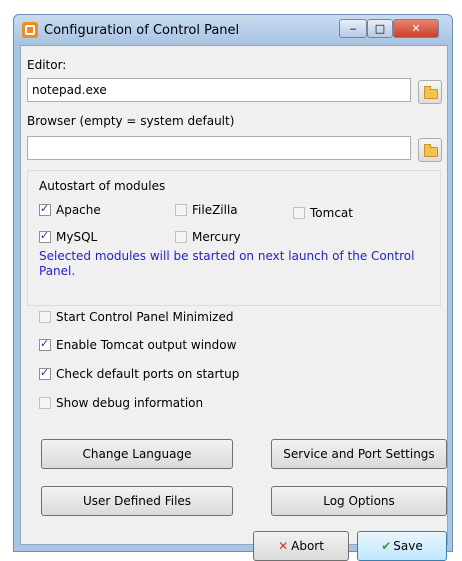 This screenshot has width=462, height=561. Describe the element at coordinates (137, 454) in the screenshot. I see `change-language-button: Change Language` at that location.